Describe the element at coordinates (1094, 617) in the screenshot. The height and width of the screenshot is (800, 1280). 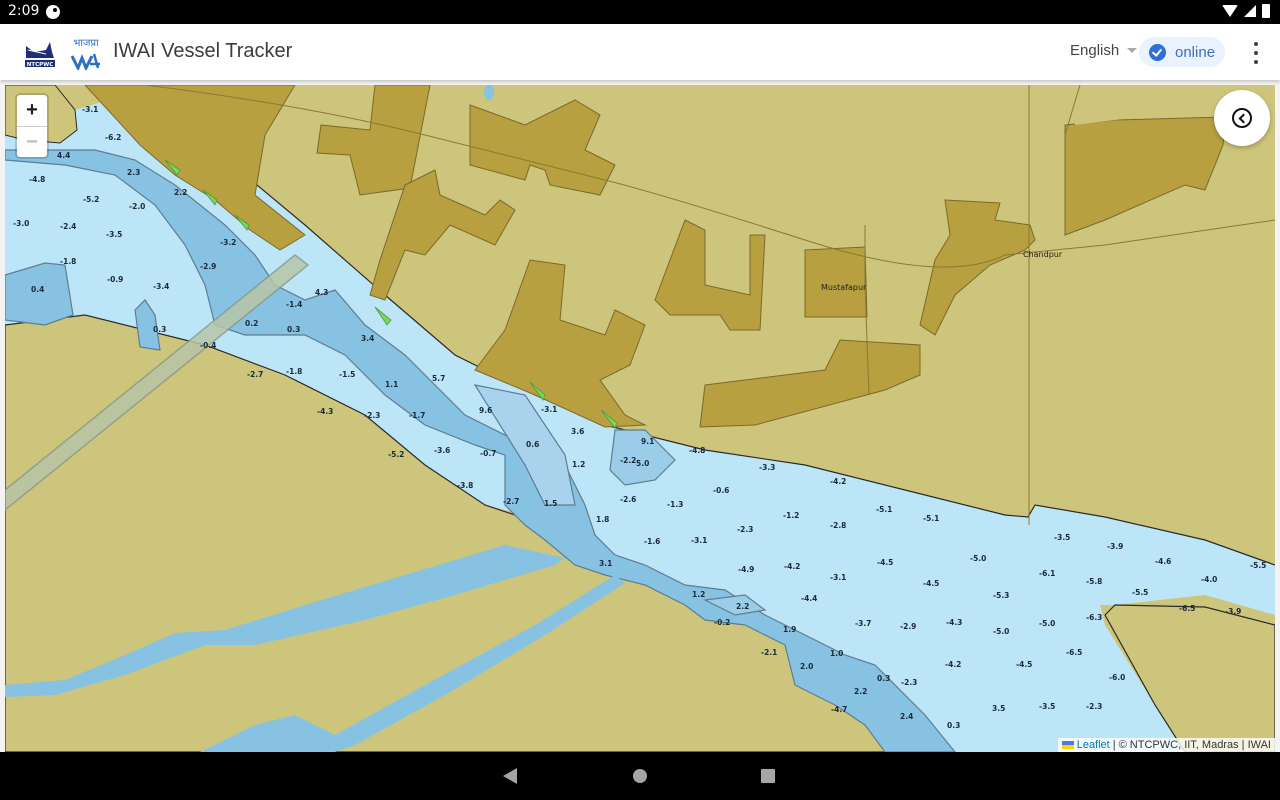
I see `depth-sounding: -6.3` at that location.